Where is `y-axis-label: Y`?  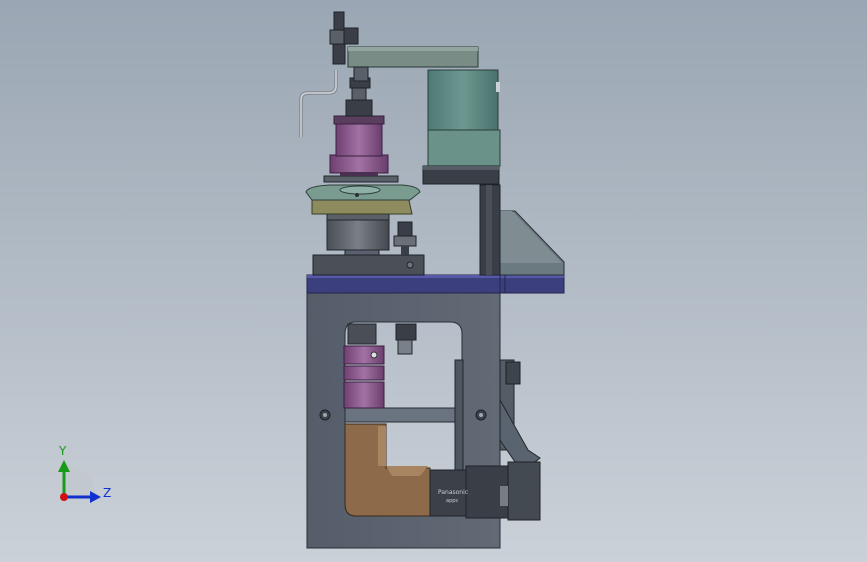
y-axis-label: Y is located at coordinates (62, 451).